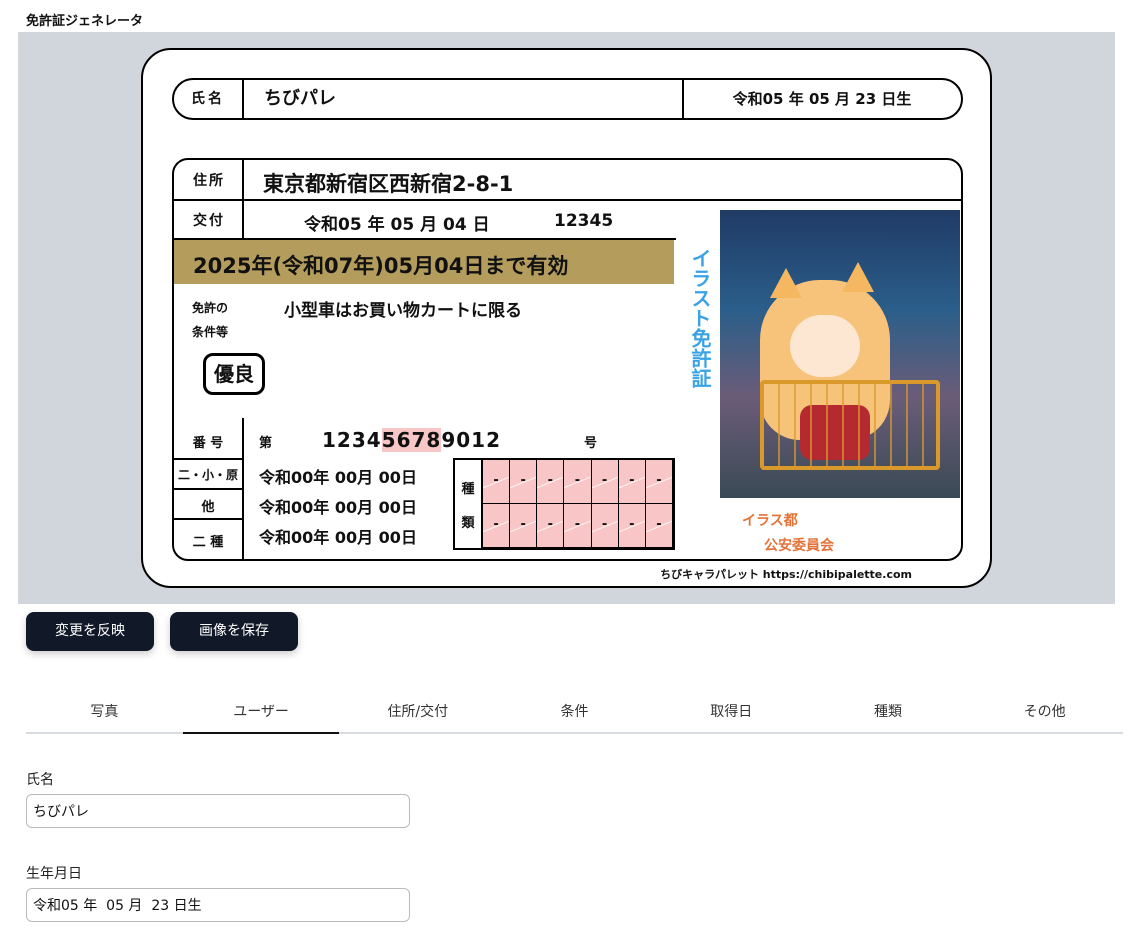 The width and height of the screenshot is (1133, 947). I want to click on license-number-highlight: 5678, so click(411, 440).